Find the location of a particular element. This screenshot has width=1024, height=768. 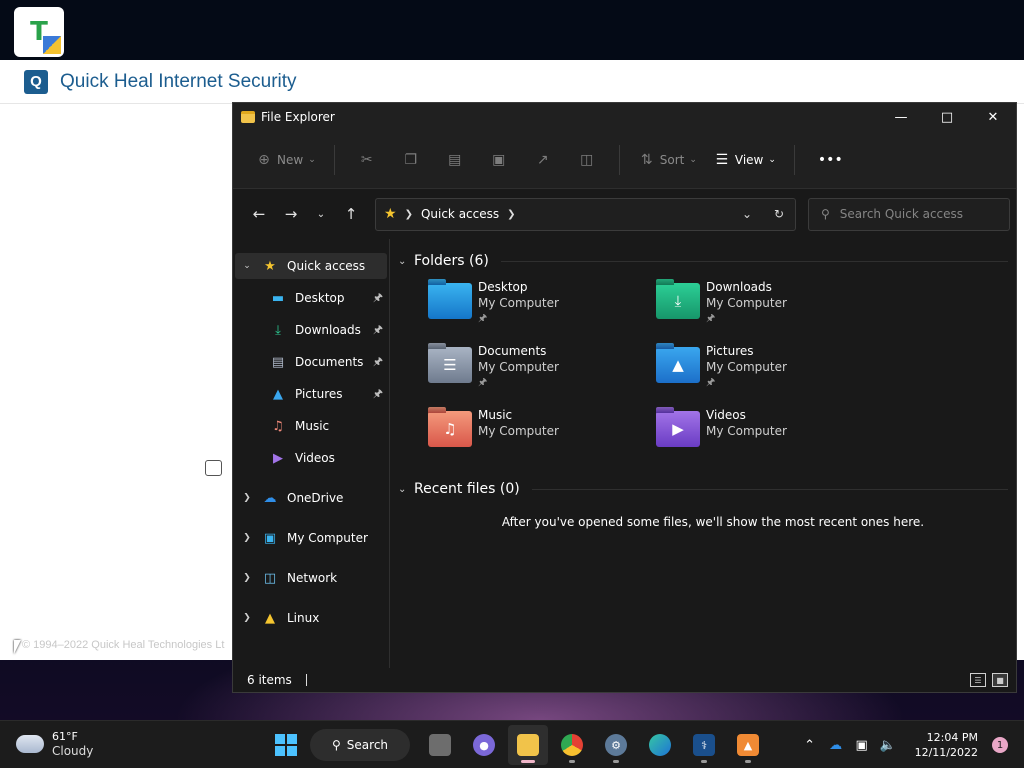

folder-tile-desktop: Desktop My Computer 🖈 is located at coordinates (542, 311).